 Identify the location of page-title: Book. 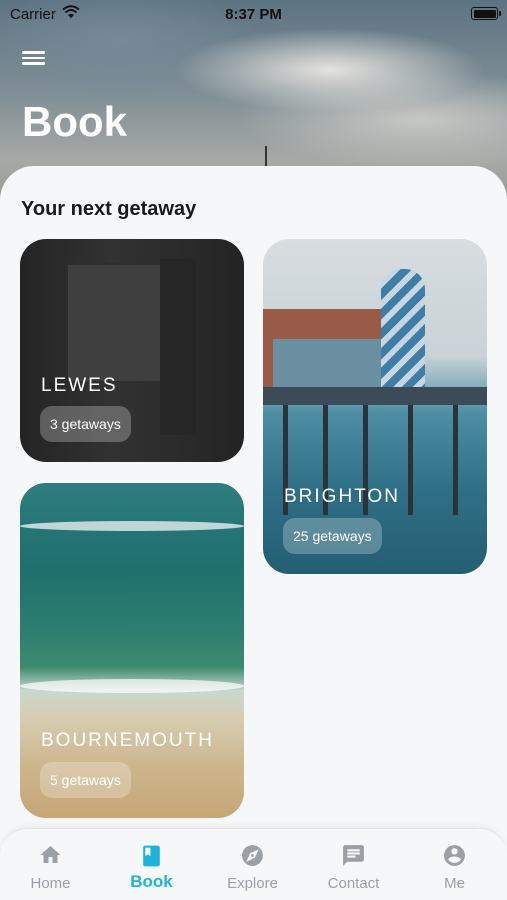
(74, 121).